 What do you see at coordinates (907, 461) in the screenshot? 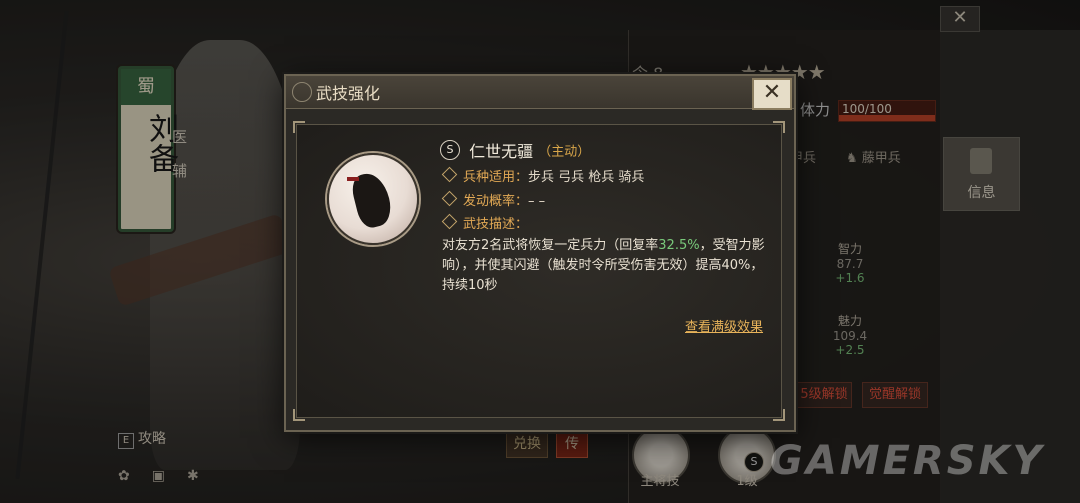
I see `watermark: GAMERSKY` at bounding box center [907, 461].